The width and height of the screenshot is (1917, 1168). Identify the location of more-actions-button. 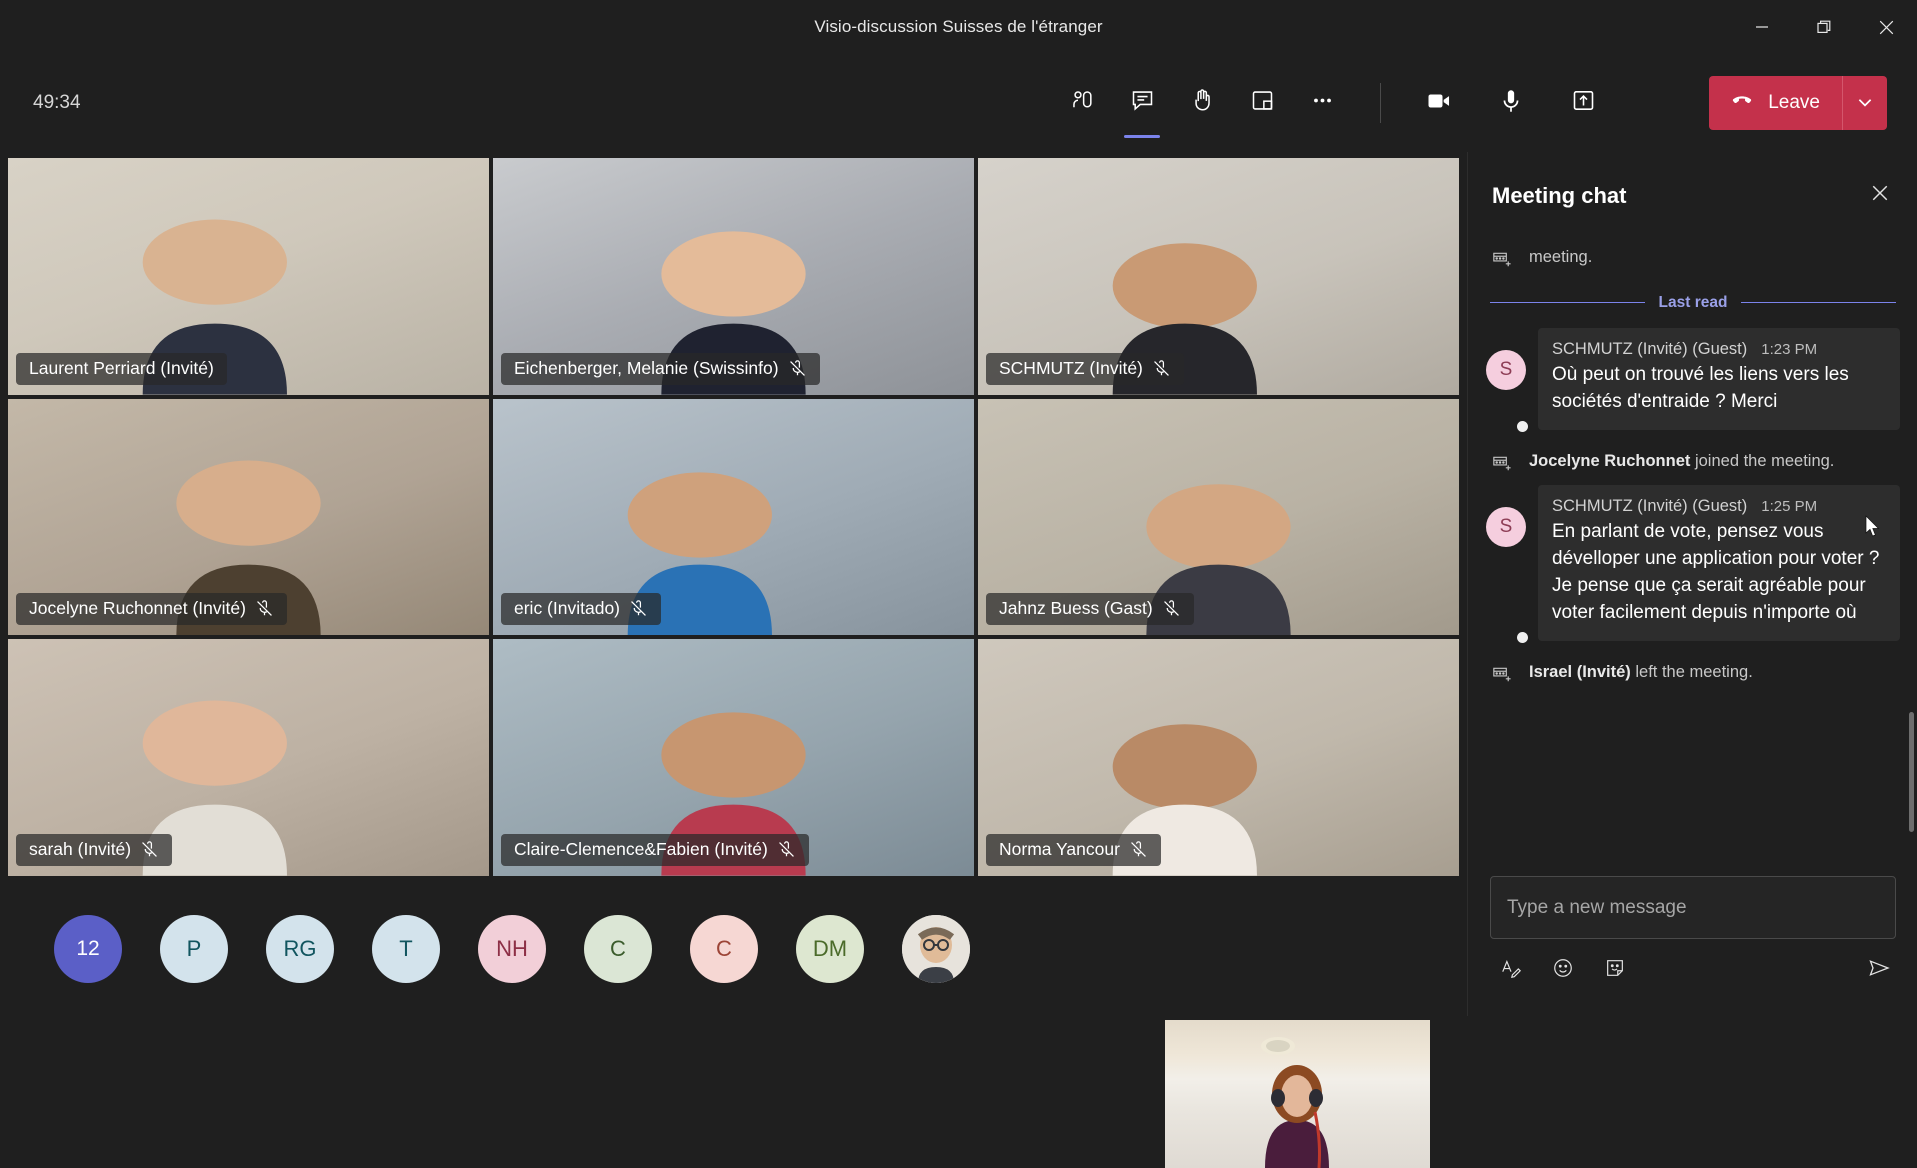
(1322, 103).